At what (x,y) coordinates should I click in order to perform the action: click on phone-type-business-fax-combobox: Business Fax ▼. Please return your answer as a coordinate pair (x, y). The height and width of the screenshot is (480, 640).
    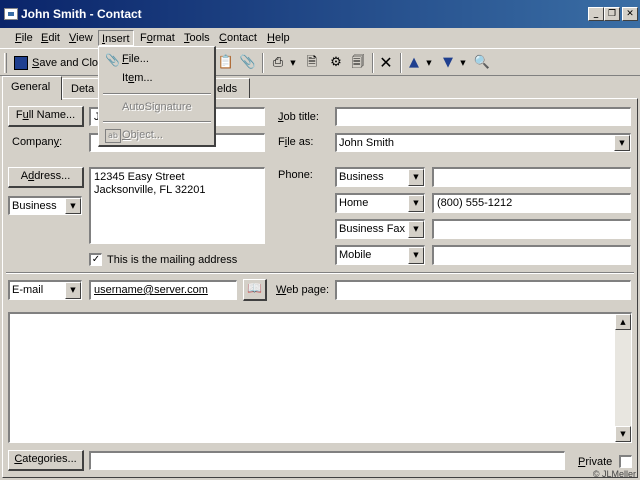
    Looking at the image, I should click on (380, 229).